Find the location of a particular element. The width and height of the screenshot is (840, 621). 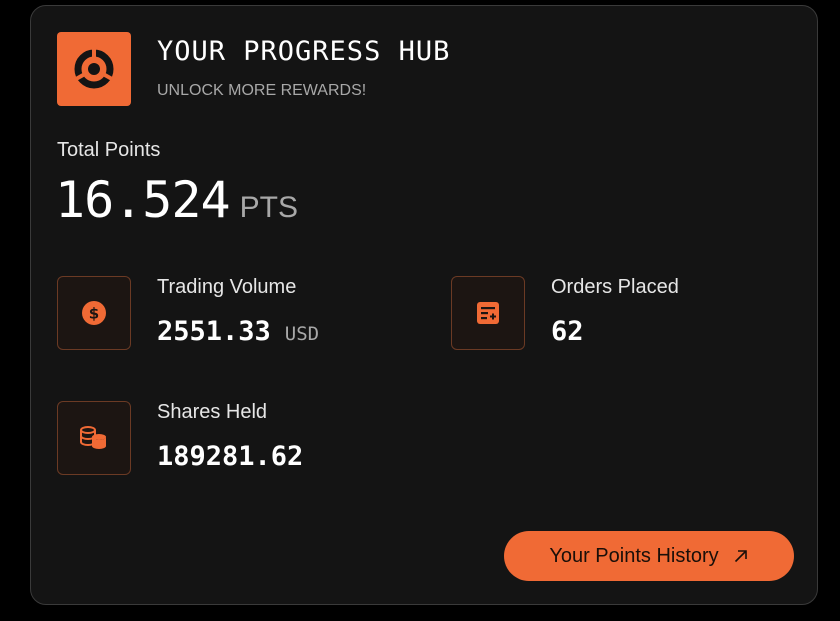

stat-label: Trading Volume is located at coordinates (227, 287).